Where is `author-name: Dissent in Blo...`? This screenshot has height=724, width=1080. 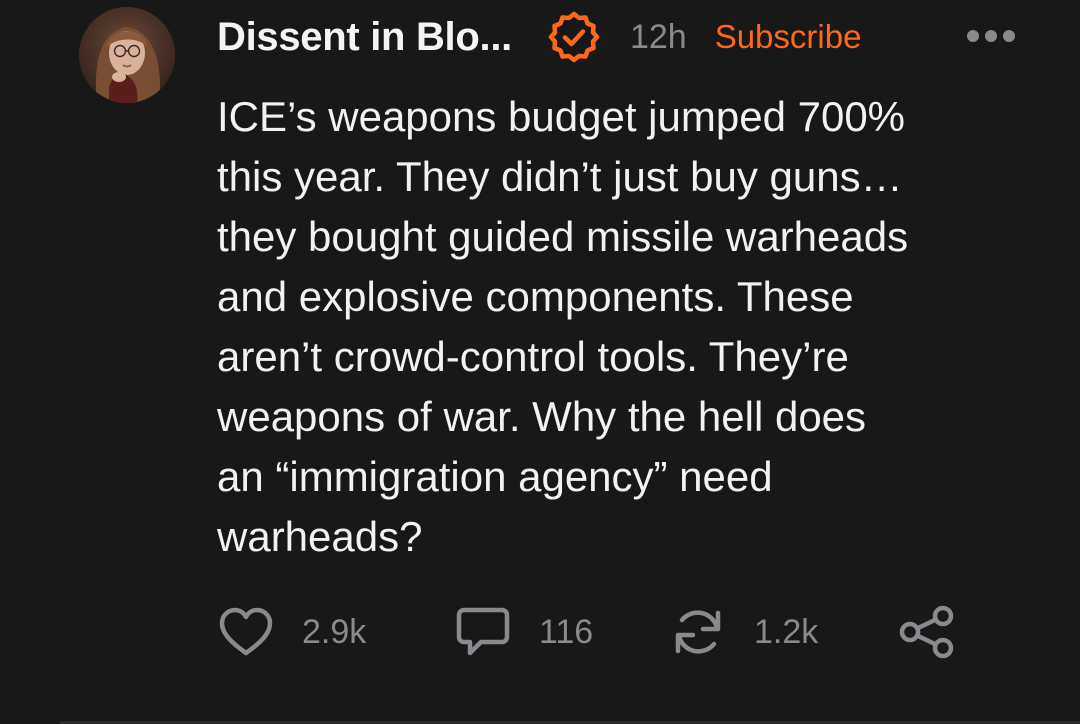
author-name: Dissent in Blo... is located at coordinates (364, 37).